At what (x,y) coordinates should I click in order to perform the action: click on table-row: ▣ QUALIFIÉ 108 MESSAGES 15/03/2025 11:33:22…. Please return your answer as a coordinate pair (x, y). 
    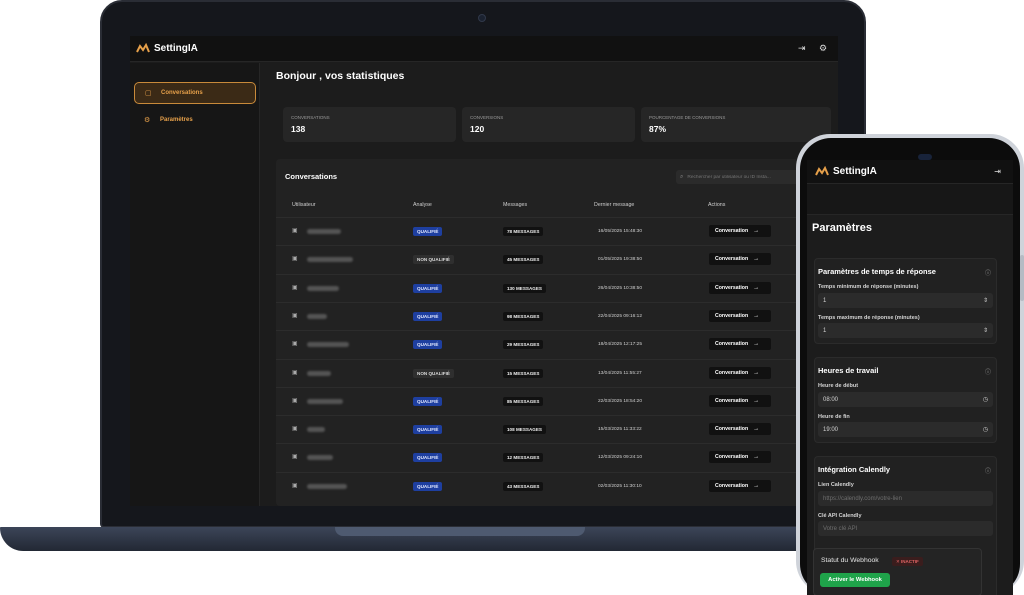
    Looking at the image, I should click on (546, 429).